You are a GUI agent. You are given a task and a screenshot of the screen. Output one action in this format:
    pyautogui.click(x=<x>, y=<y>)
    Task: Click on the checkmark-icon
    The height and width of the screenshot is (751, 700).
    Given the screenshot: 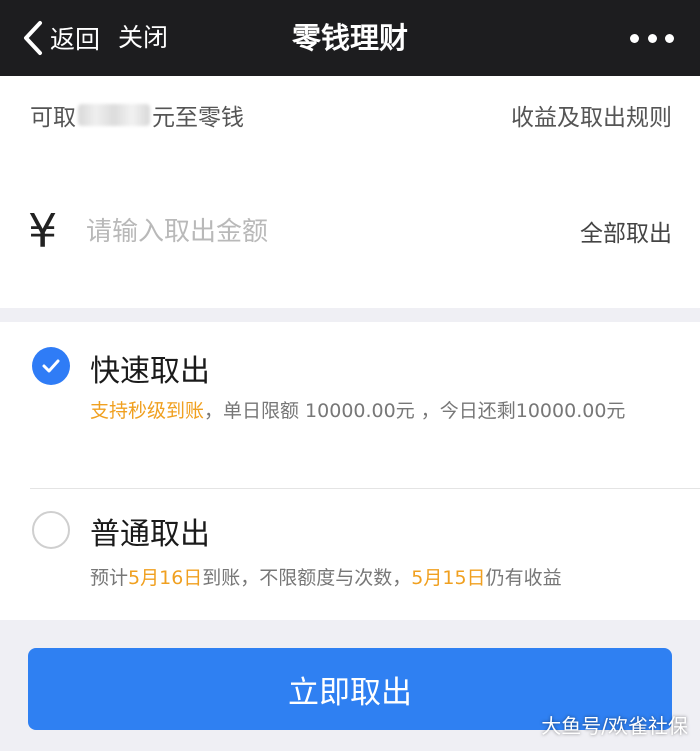 What is the action you would take?
    pyautogui.click(x=51, y=366)
    